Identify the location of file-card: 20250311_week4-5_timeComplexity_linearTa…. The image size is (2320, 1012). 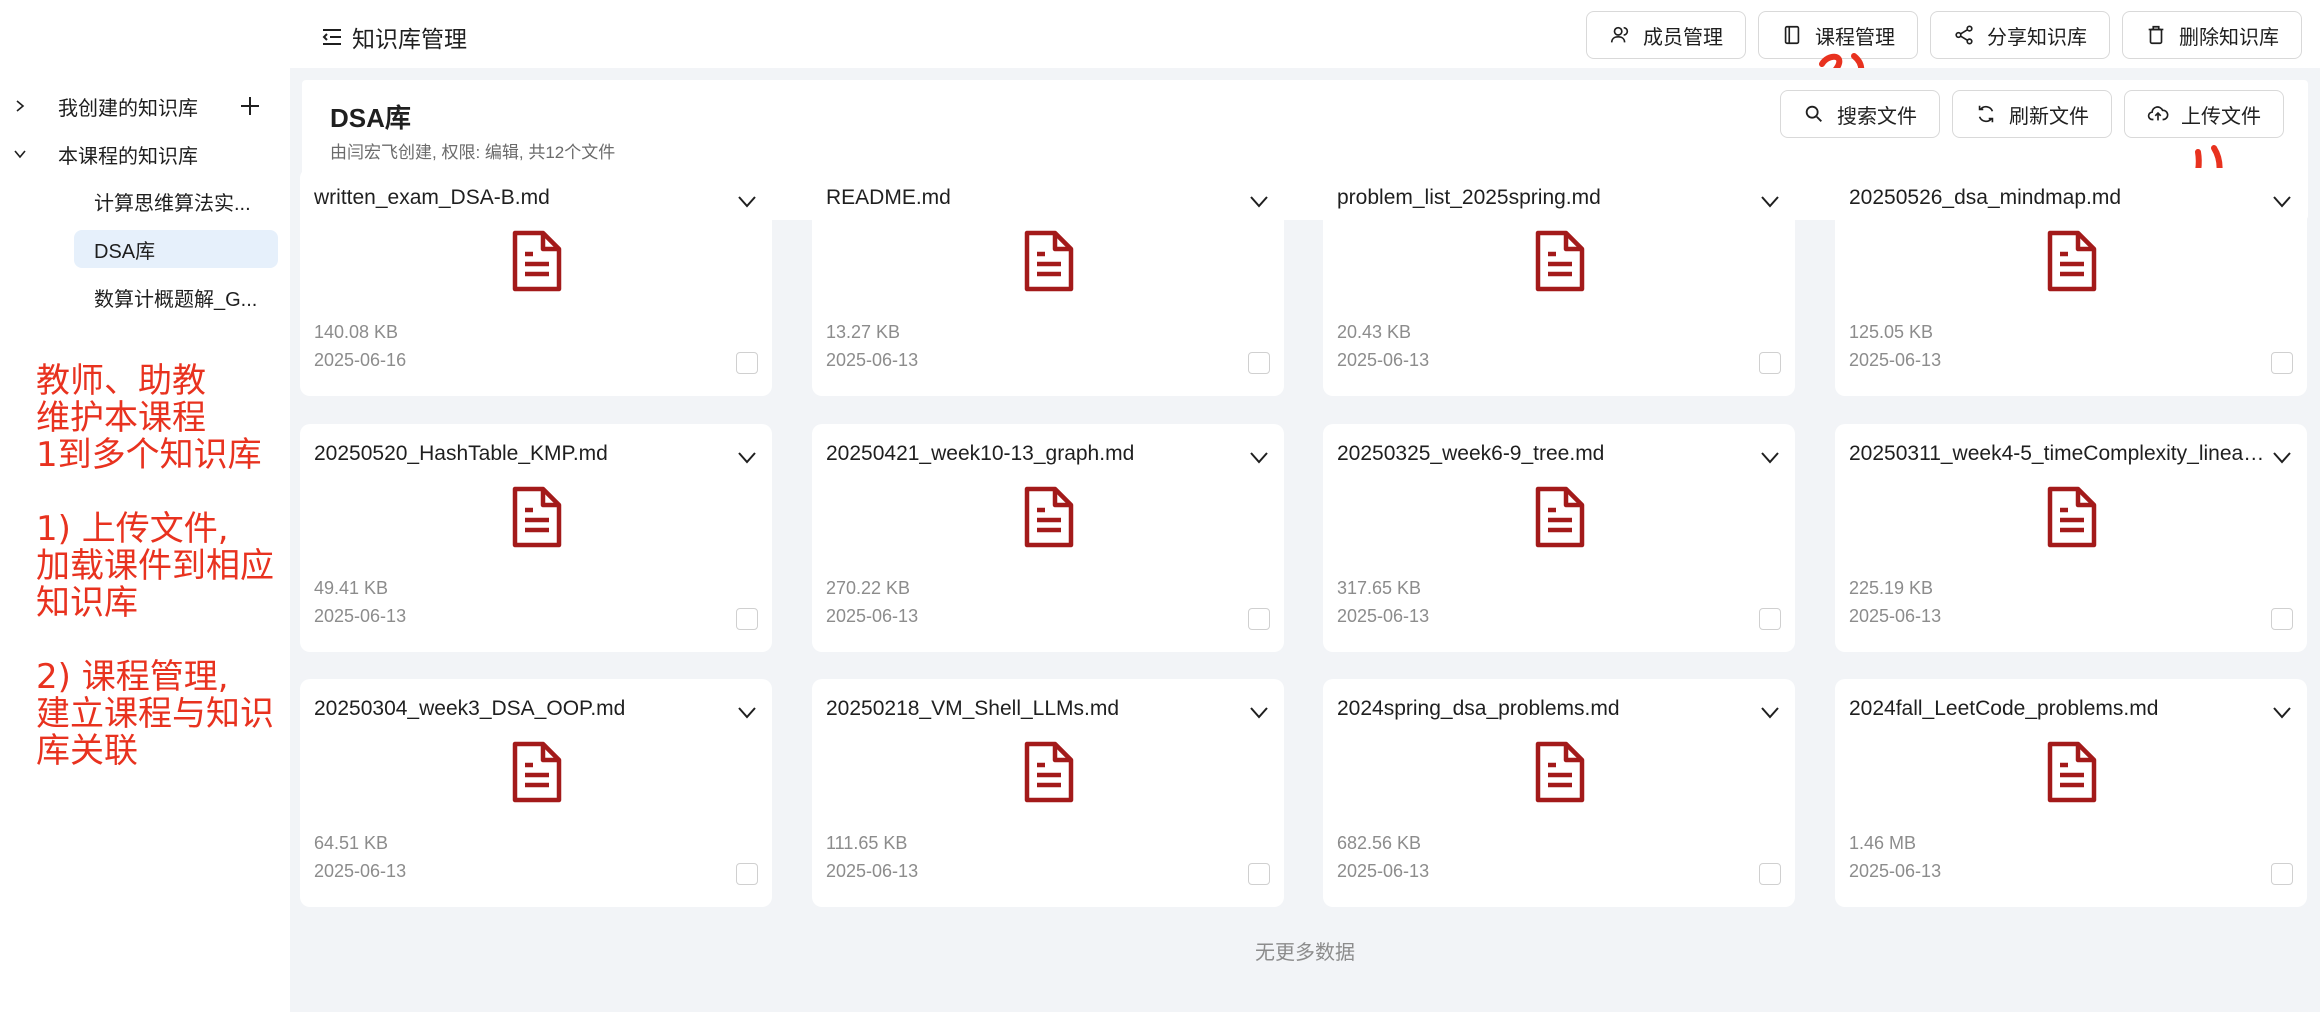
(2071, 538).